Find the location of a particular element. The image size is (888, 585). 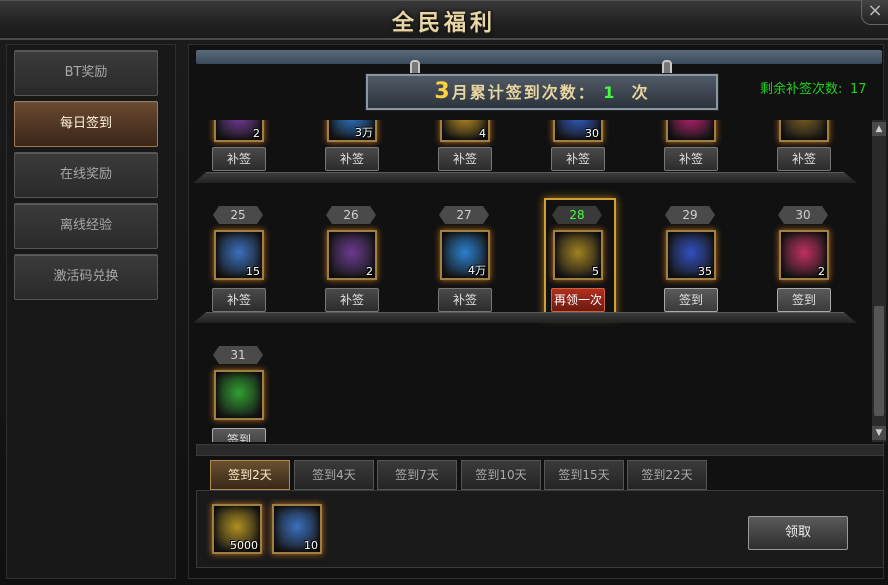

reward-qty: 10 is located at coordinates (311, 545).